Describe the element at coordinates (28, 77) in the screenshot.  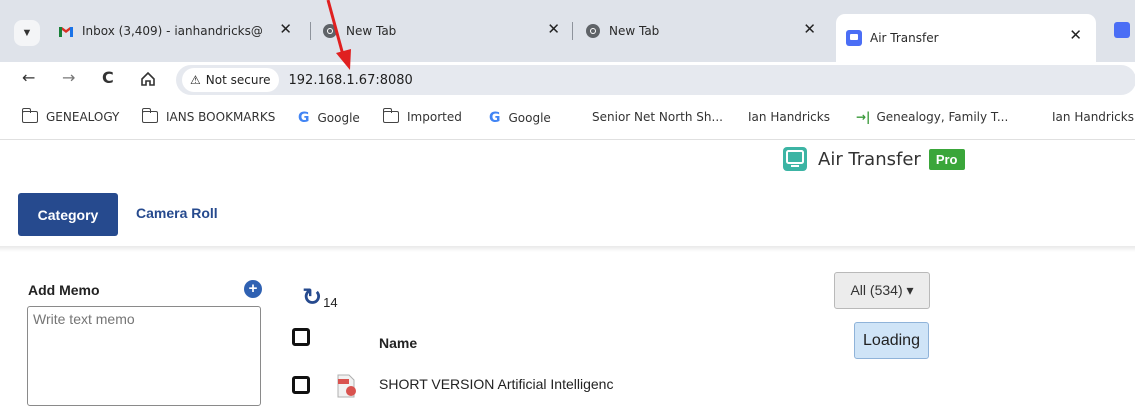
I see `back-arrow-icon: ←` at that location.